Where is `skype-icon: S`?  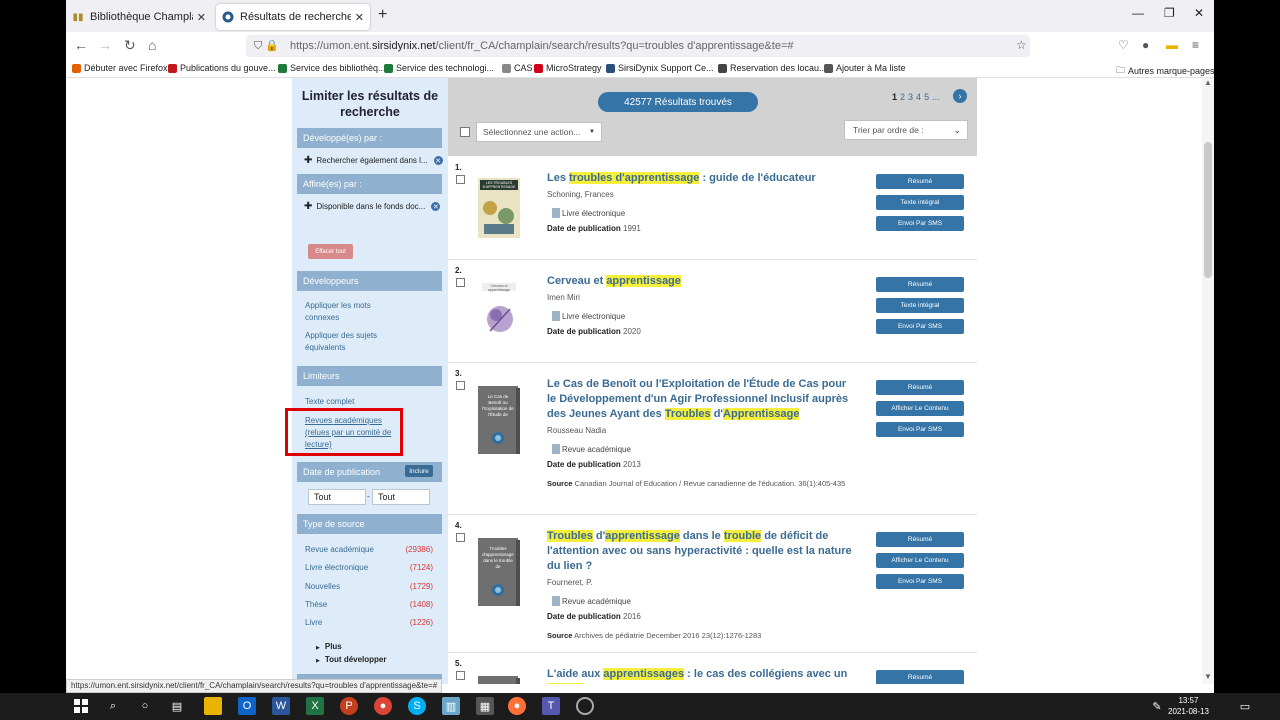 skype-icon: S is located at coordinates (417, 706).